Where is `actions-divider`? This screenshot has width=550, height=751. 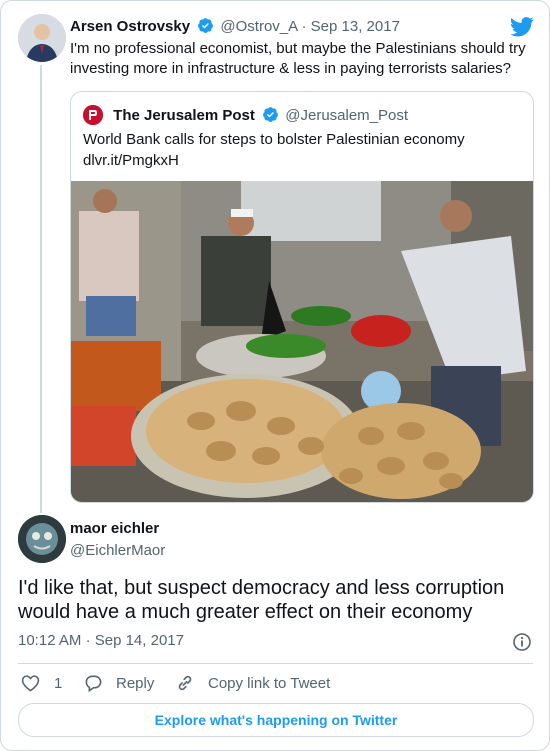
actions-divider is located at coordinates (275, 663).